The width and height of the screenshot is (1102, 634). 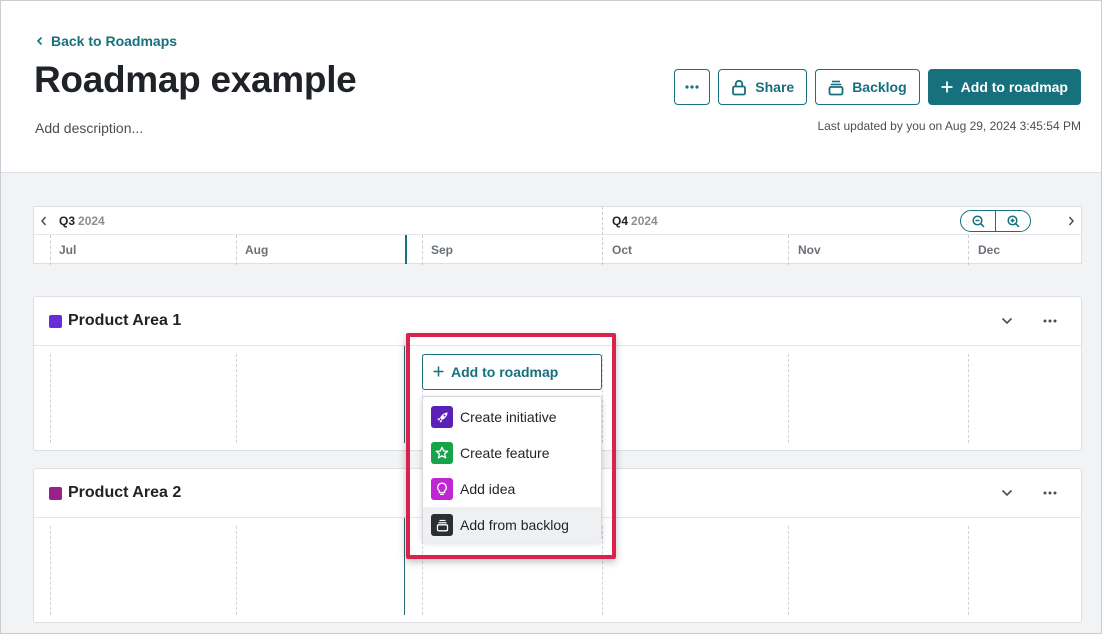 I want to click on menu-item-add-from-backlog: Add from backlog, so click(x=512, y=525).